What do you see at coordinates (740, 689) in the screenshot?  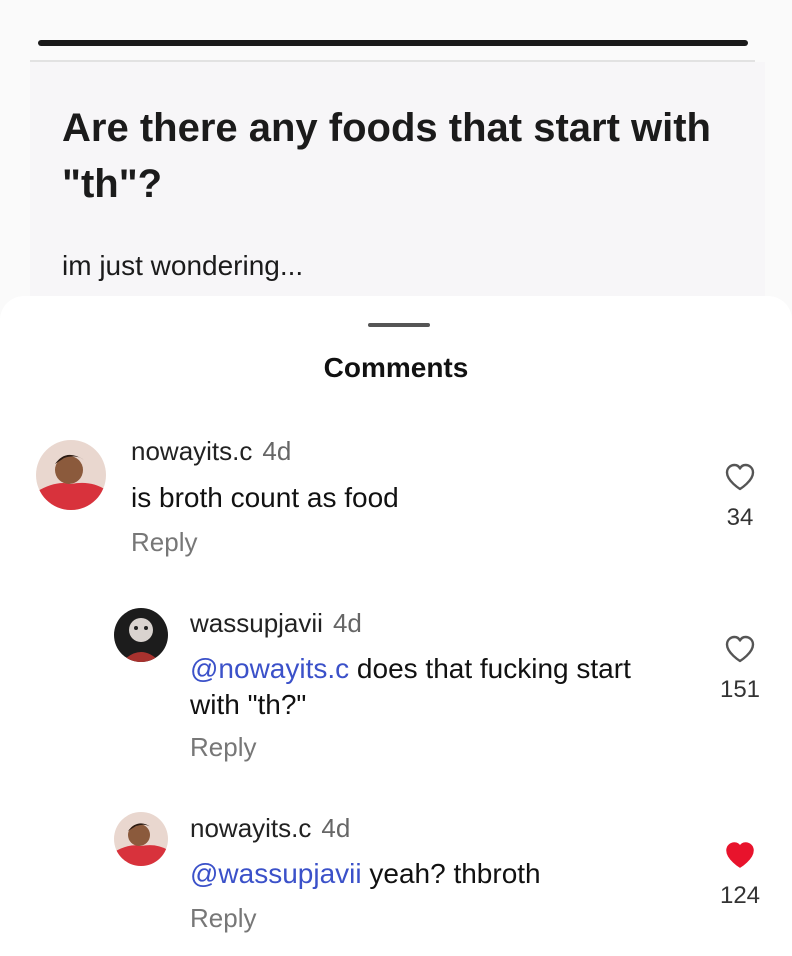 I see `like-count: 151` at bounding box center [740, 689].